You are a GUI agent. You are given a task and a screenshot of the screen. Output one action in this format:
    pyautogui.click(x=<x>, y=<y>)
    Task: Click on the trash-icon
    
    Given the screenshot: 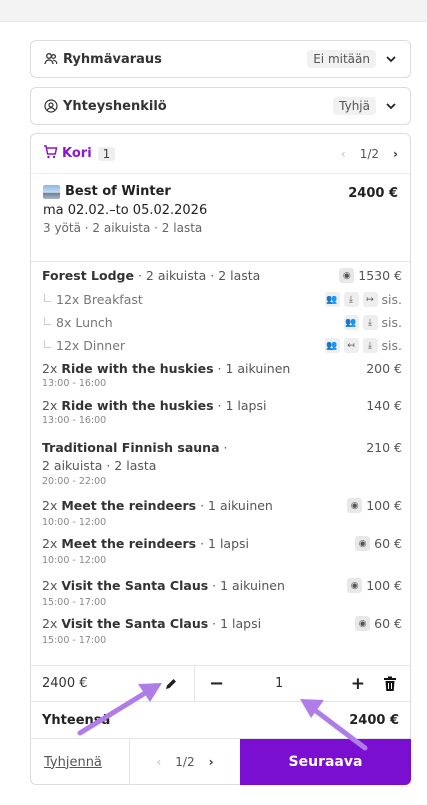 What is the action you would take?
    pyautogui.click(x=390, y=684)
    